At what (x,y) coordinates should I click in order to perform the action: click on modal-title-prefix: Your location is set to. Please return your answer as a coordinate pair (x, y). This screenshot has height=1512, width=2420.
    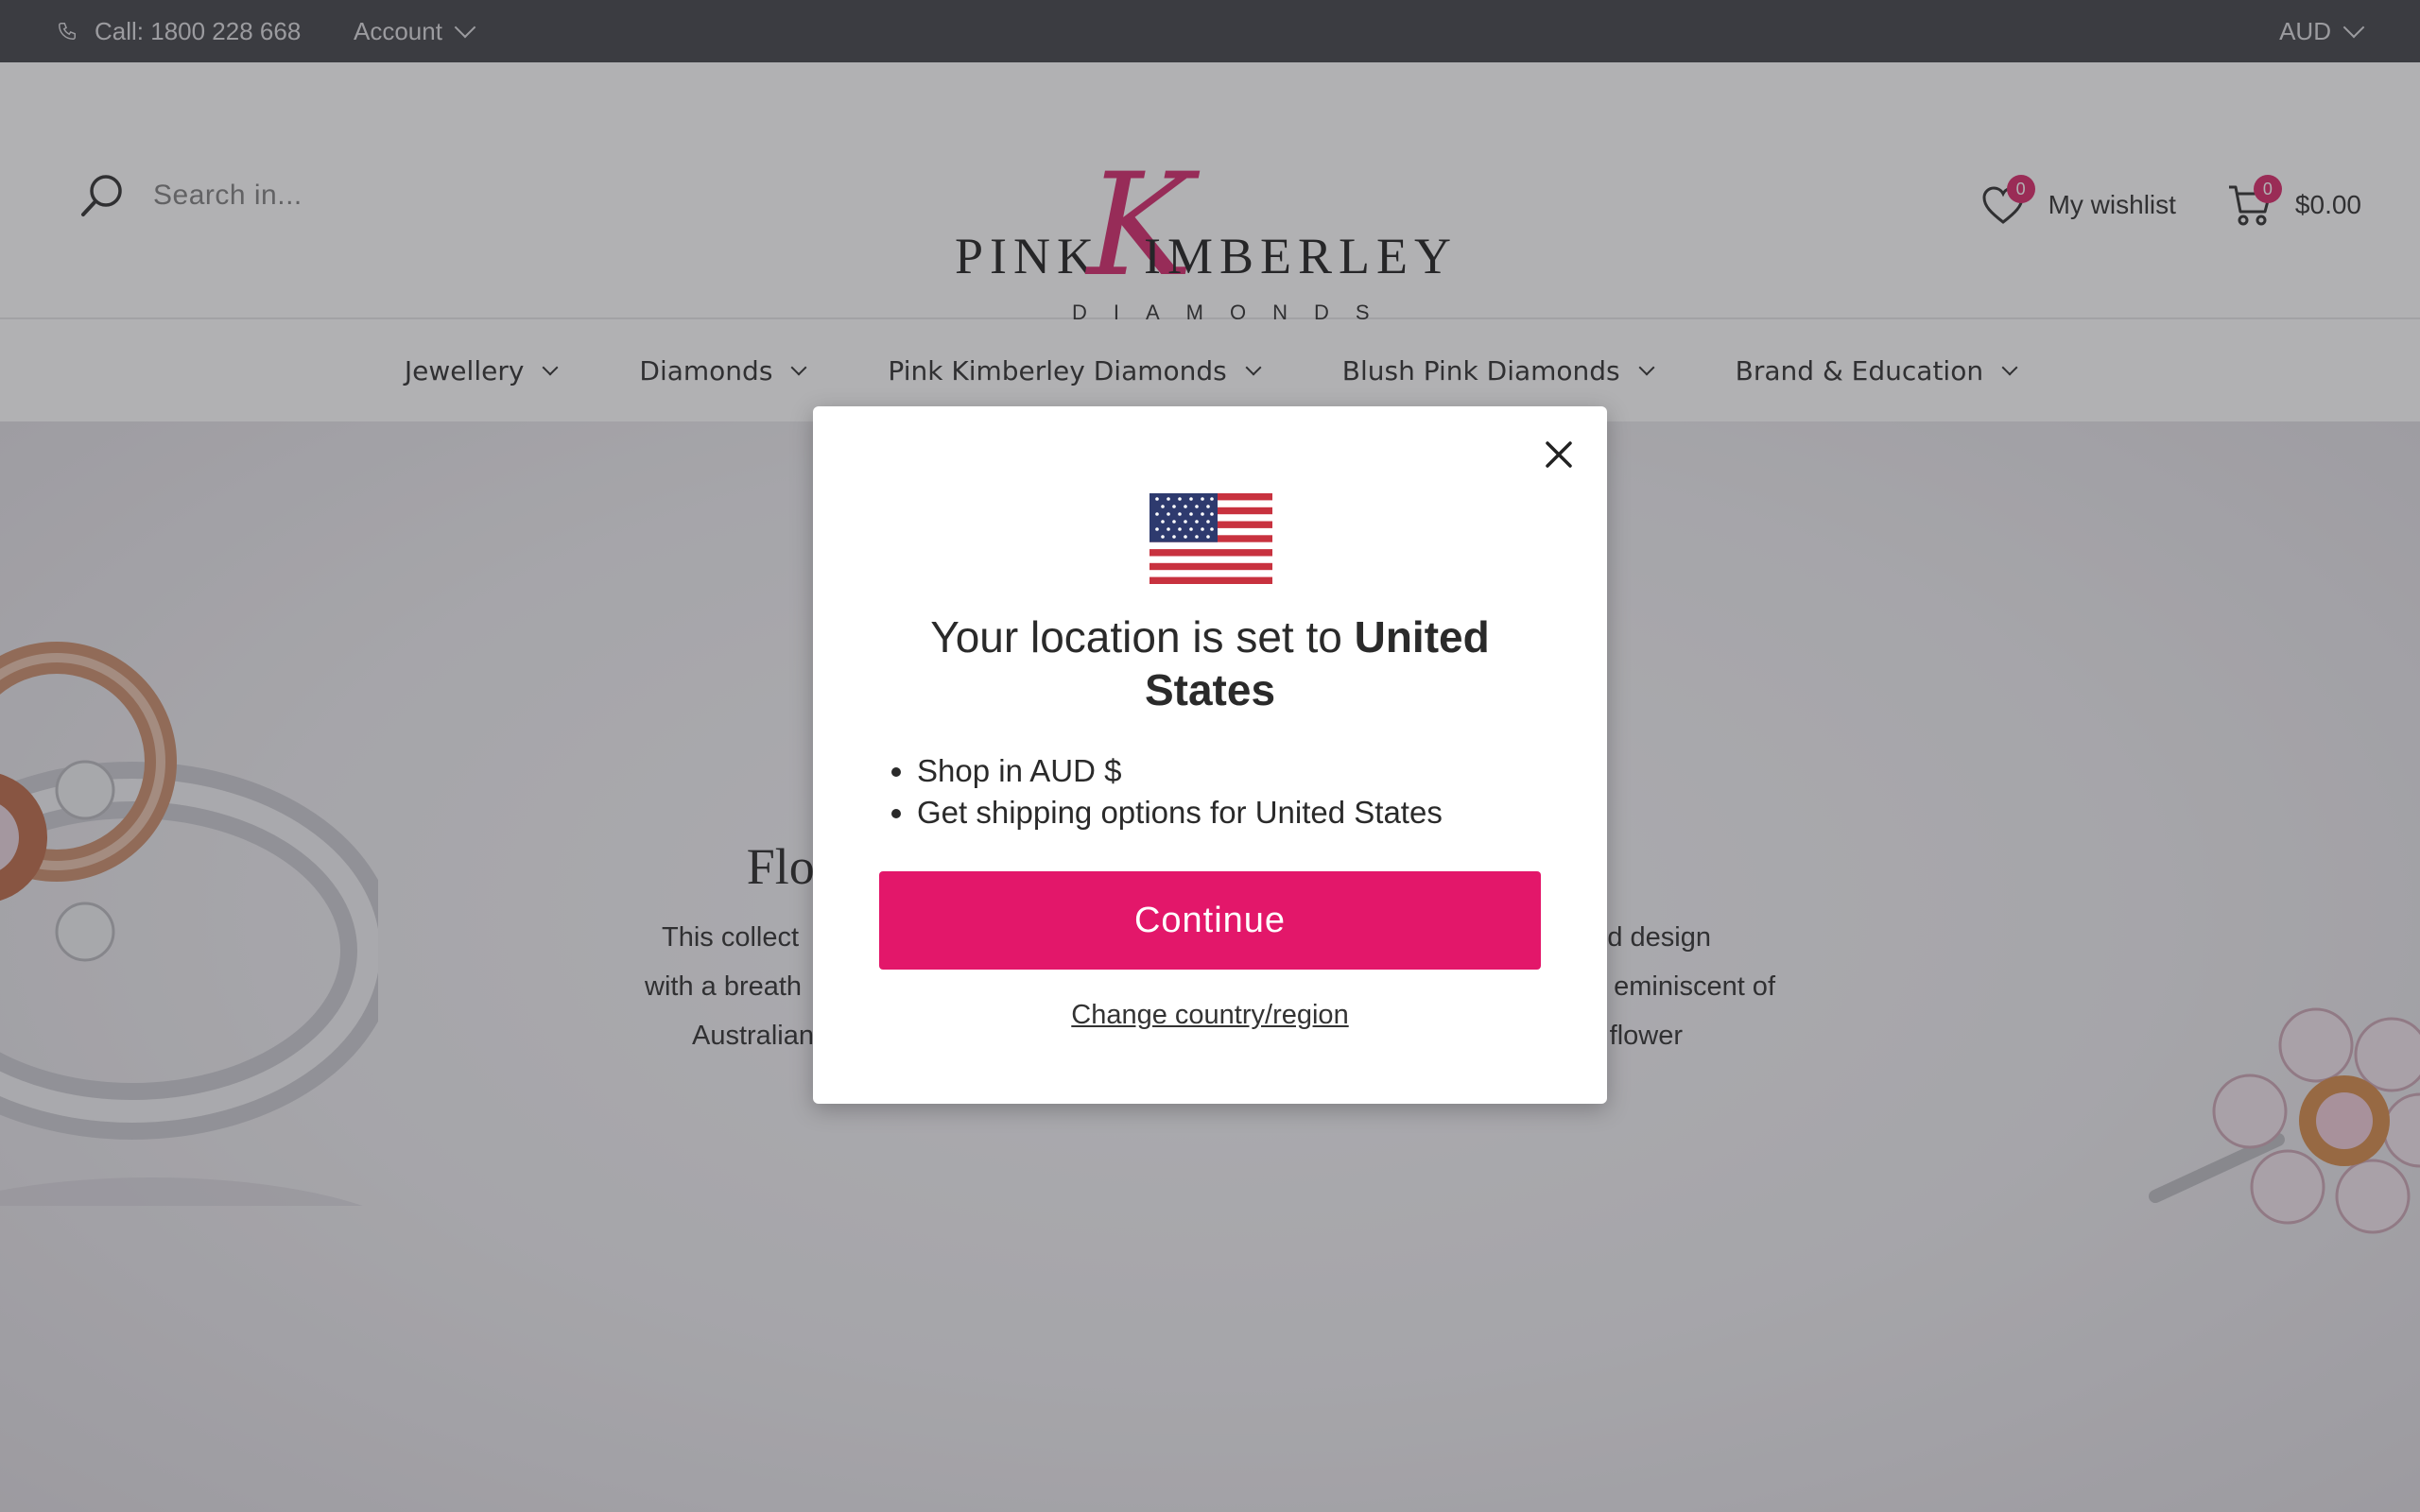
    Looking at the image, I should click on (1142, 637).